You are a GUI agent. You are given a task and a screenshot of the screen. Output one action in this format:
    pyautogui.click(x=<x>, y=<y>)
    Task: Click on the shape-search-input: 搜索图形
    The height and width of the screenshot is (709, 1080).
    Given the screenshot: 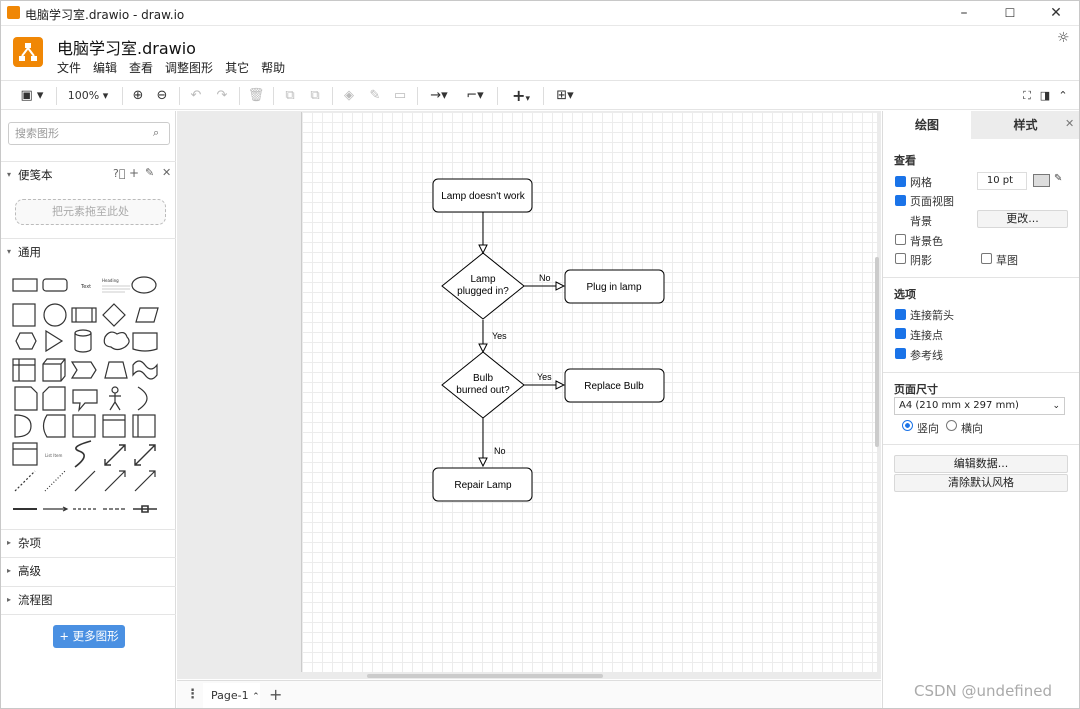 What is the action you would take?
    pyautogui.click(x=89, y=133)
    